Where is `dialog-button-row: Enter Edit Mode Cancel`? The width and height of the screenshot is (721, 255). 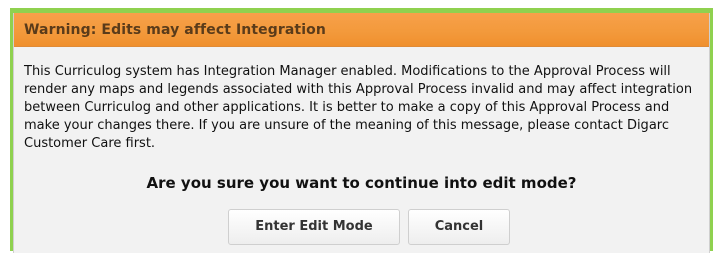
dialog-button-row: Enter Edit Mode Cancel is located at coordinates (361, 228).